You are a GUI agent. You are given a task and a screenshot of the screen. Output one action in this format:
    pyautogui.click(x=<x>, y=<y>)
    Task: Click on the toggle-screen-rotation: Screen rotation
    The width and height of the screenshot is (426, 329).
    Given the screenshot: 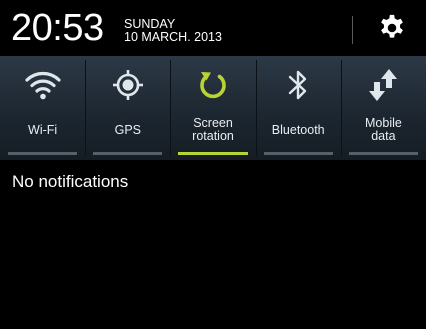 What is the action you would take?
    pyautogui.click(x=212, y=108)
    